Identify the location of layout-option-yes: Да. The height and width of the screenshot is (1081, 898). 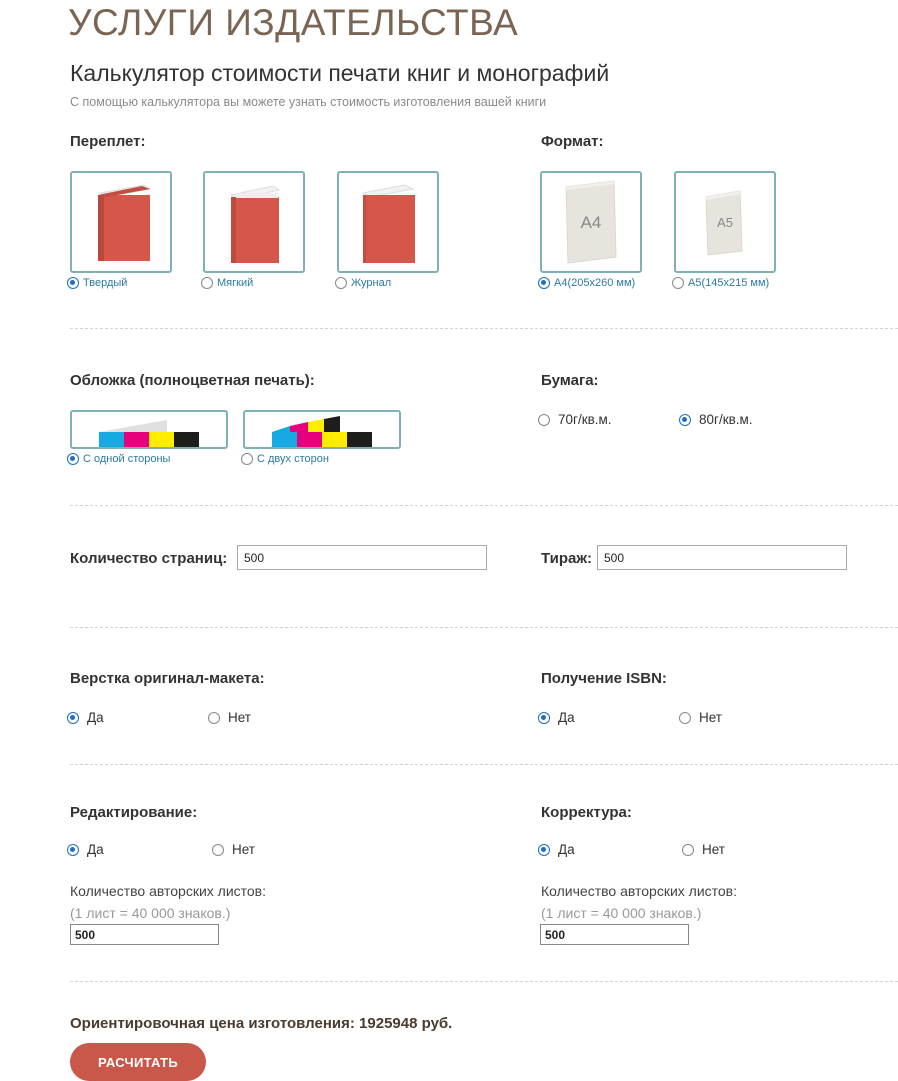
(85, 717).